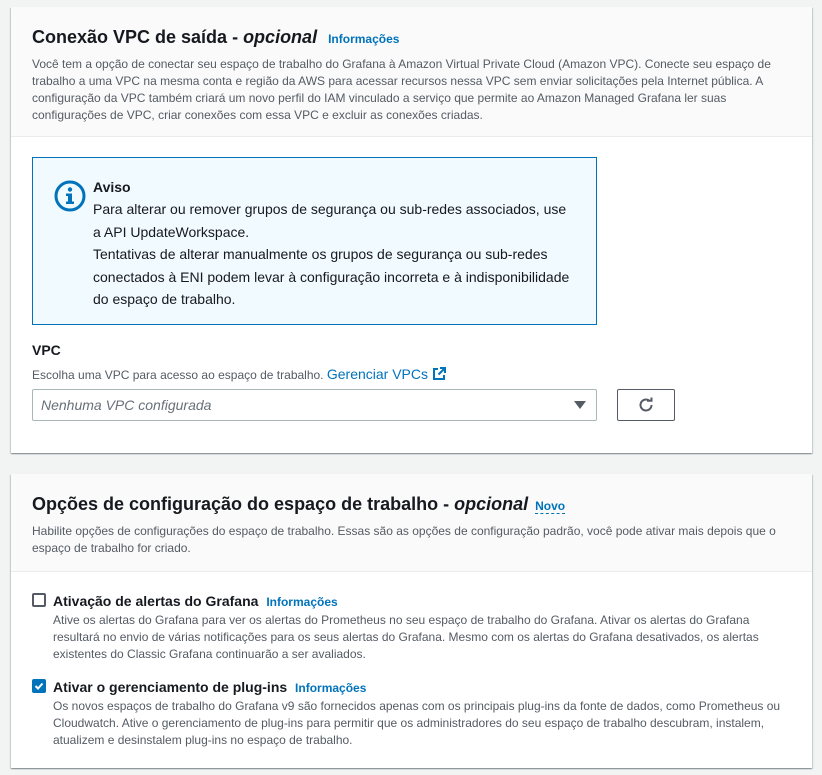 This screenshot has height=775, width=822. I want to click on checkmark-icon, so click(39, 686).